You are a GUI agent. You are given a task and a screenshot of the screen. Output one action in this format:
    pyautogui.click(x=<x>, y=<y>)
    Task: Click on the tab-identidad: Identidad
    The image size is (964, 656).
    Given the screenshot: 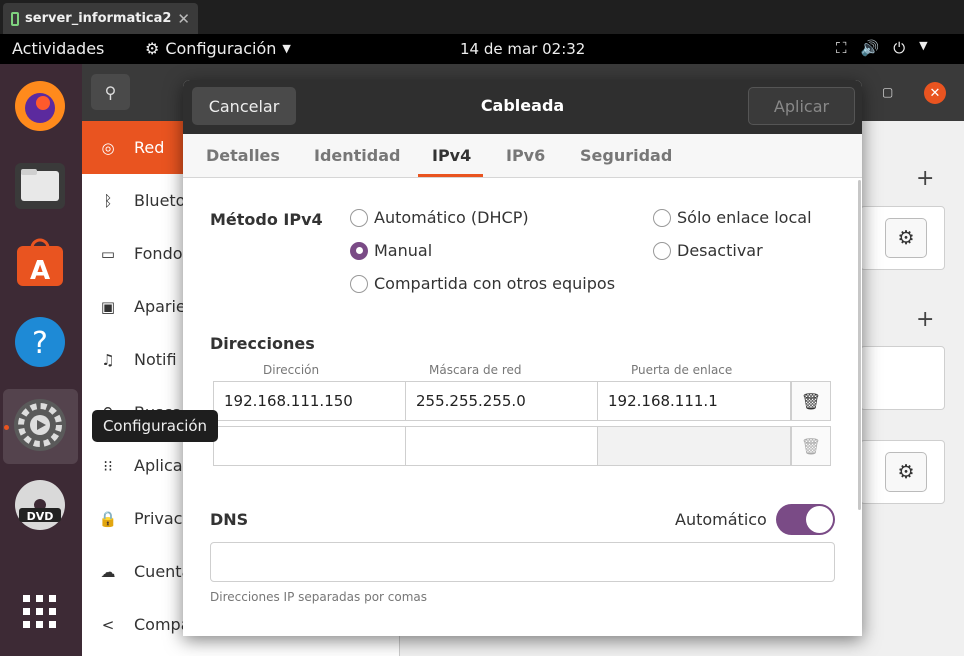 What is the action you would take?
    pyautogui.click(x=357, y=155)
    